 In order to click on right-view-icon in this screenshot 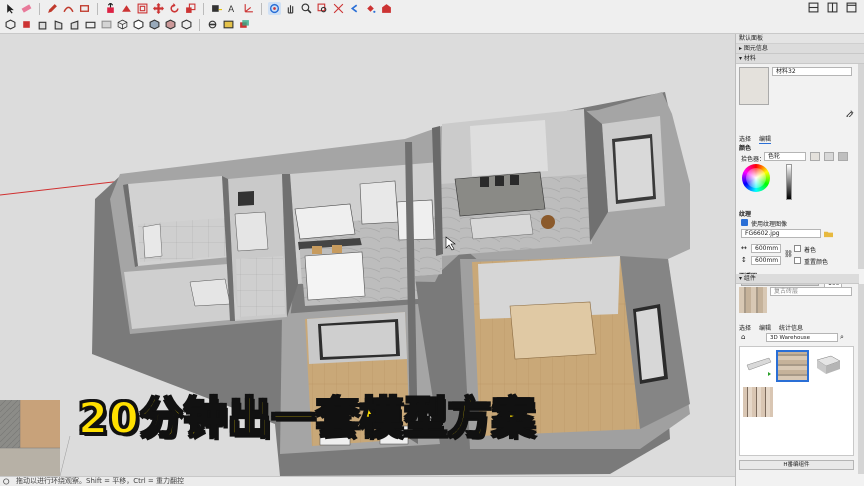, I will do `click(58, 24)`.